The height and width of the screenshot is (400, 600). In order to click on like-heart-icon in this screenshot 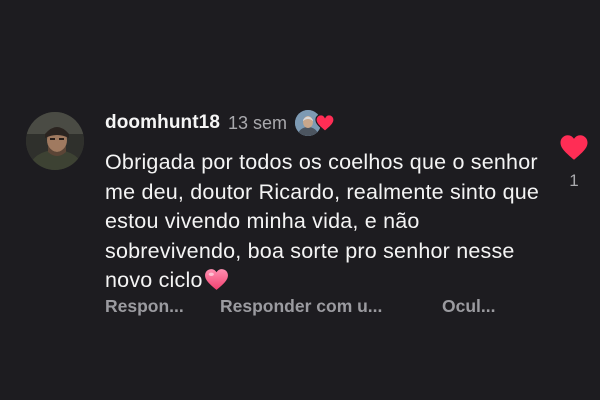, I will do `click(574, 147)`.